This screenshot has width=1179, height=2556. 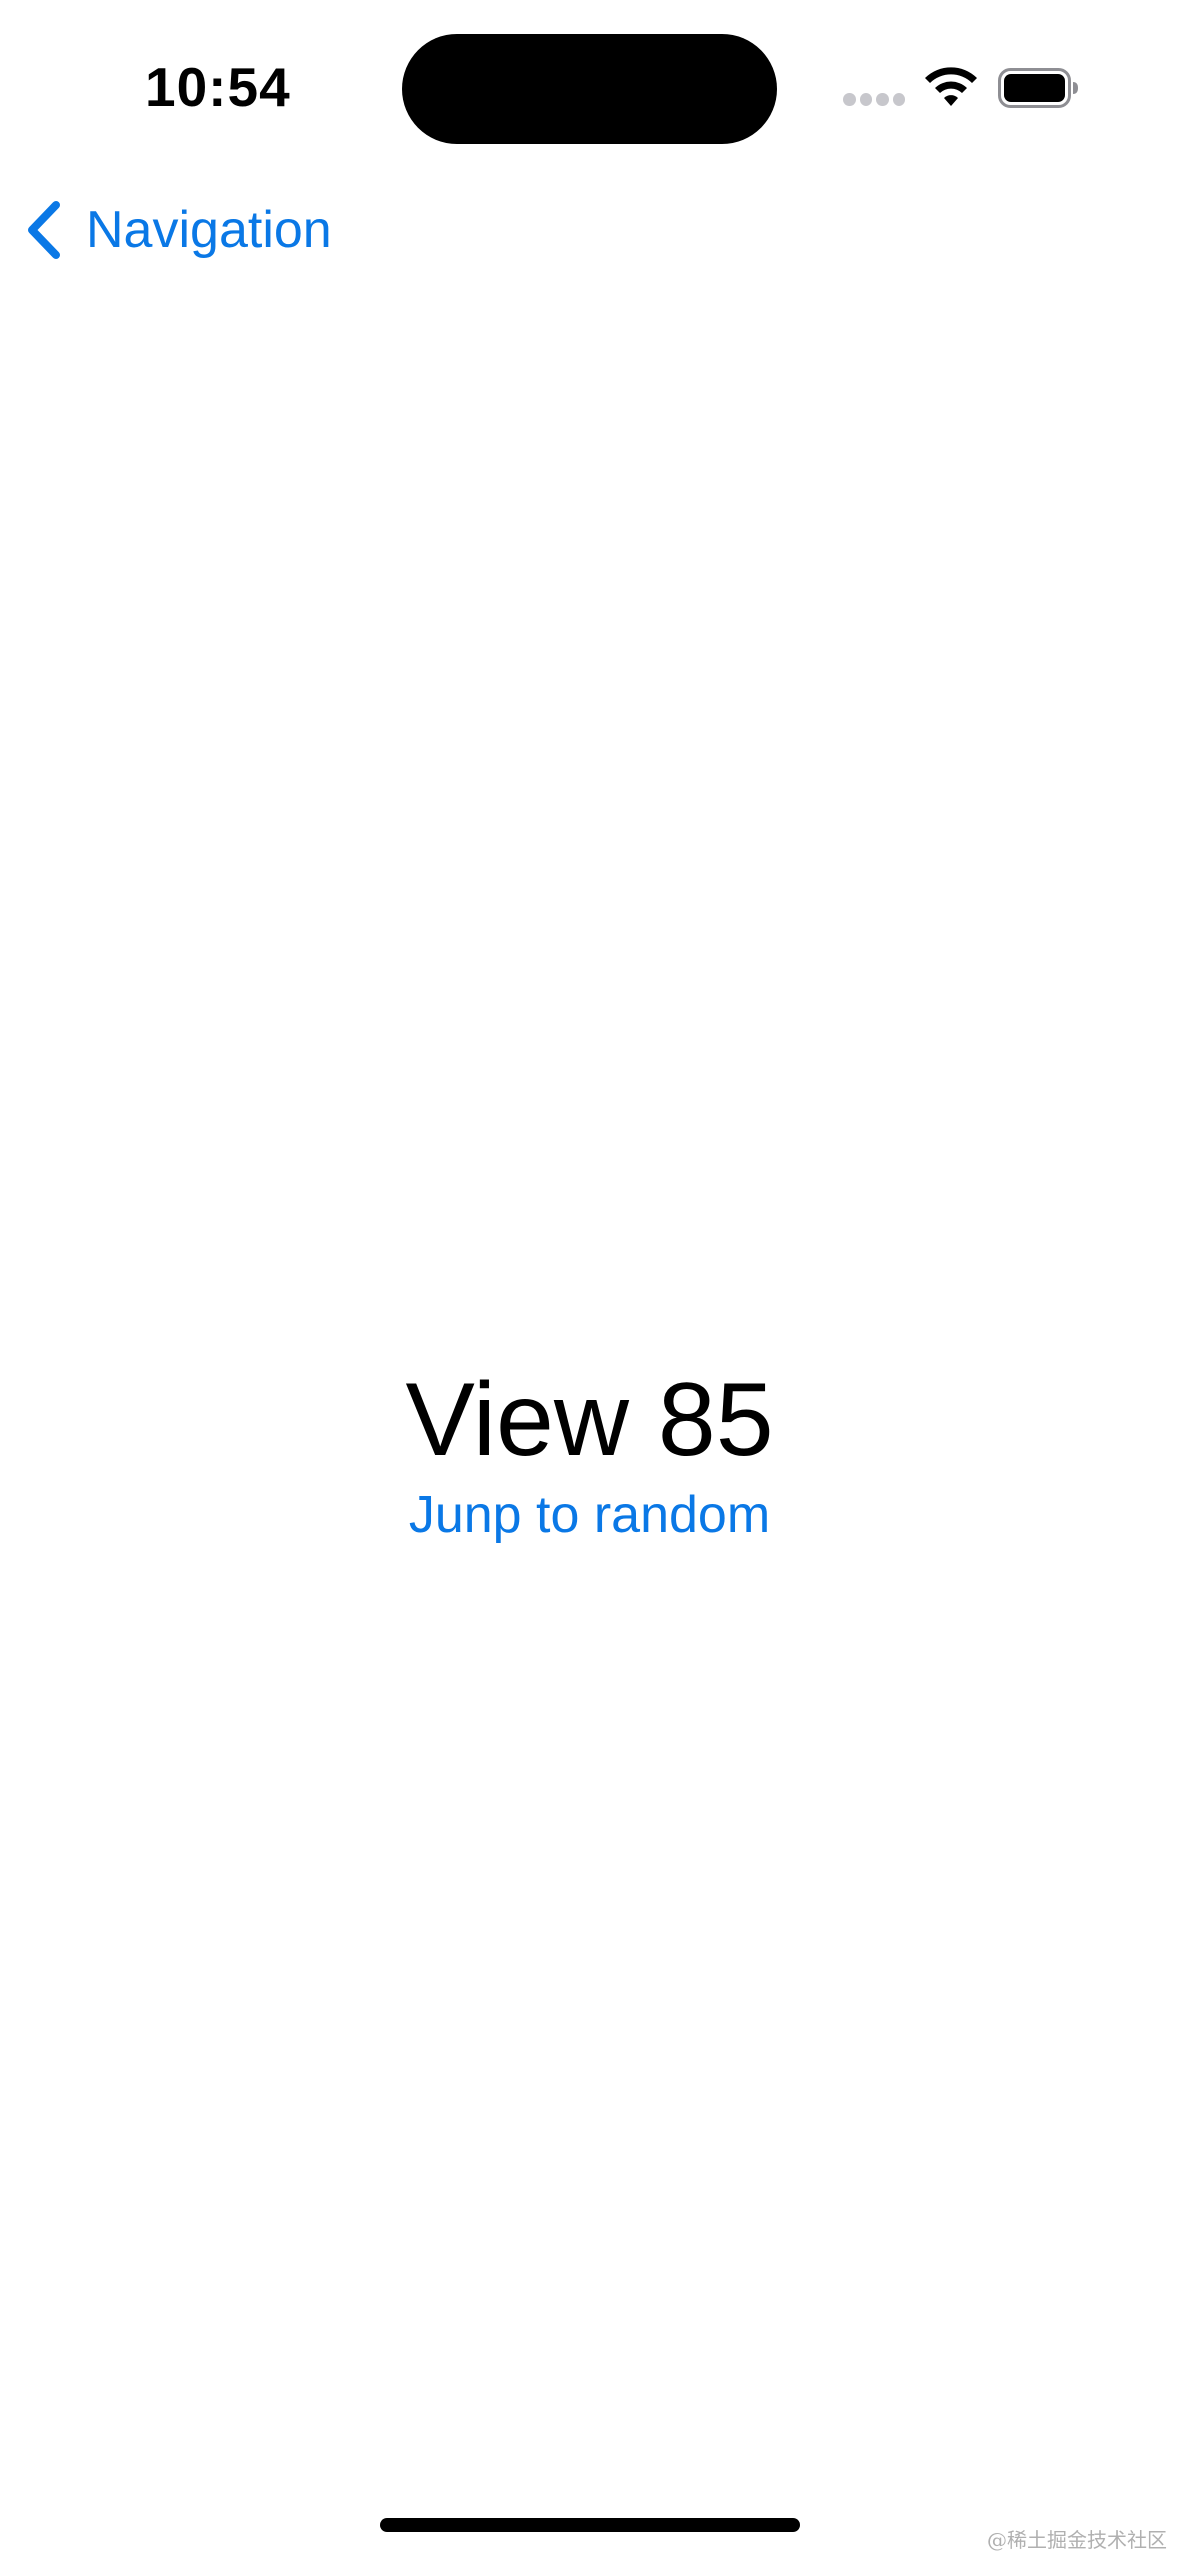 I want to click on status-bar: 10:54, so click(x=589, y=90).